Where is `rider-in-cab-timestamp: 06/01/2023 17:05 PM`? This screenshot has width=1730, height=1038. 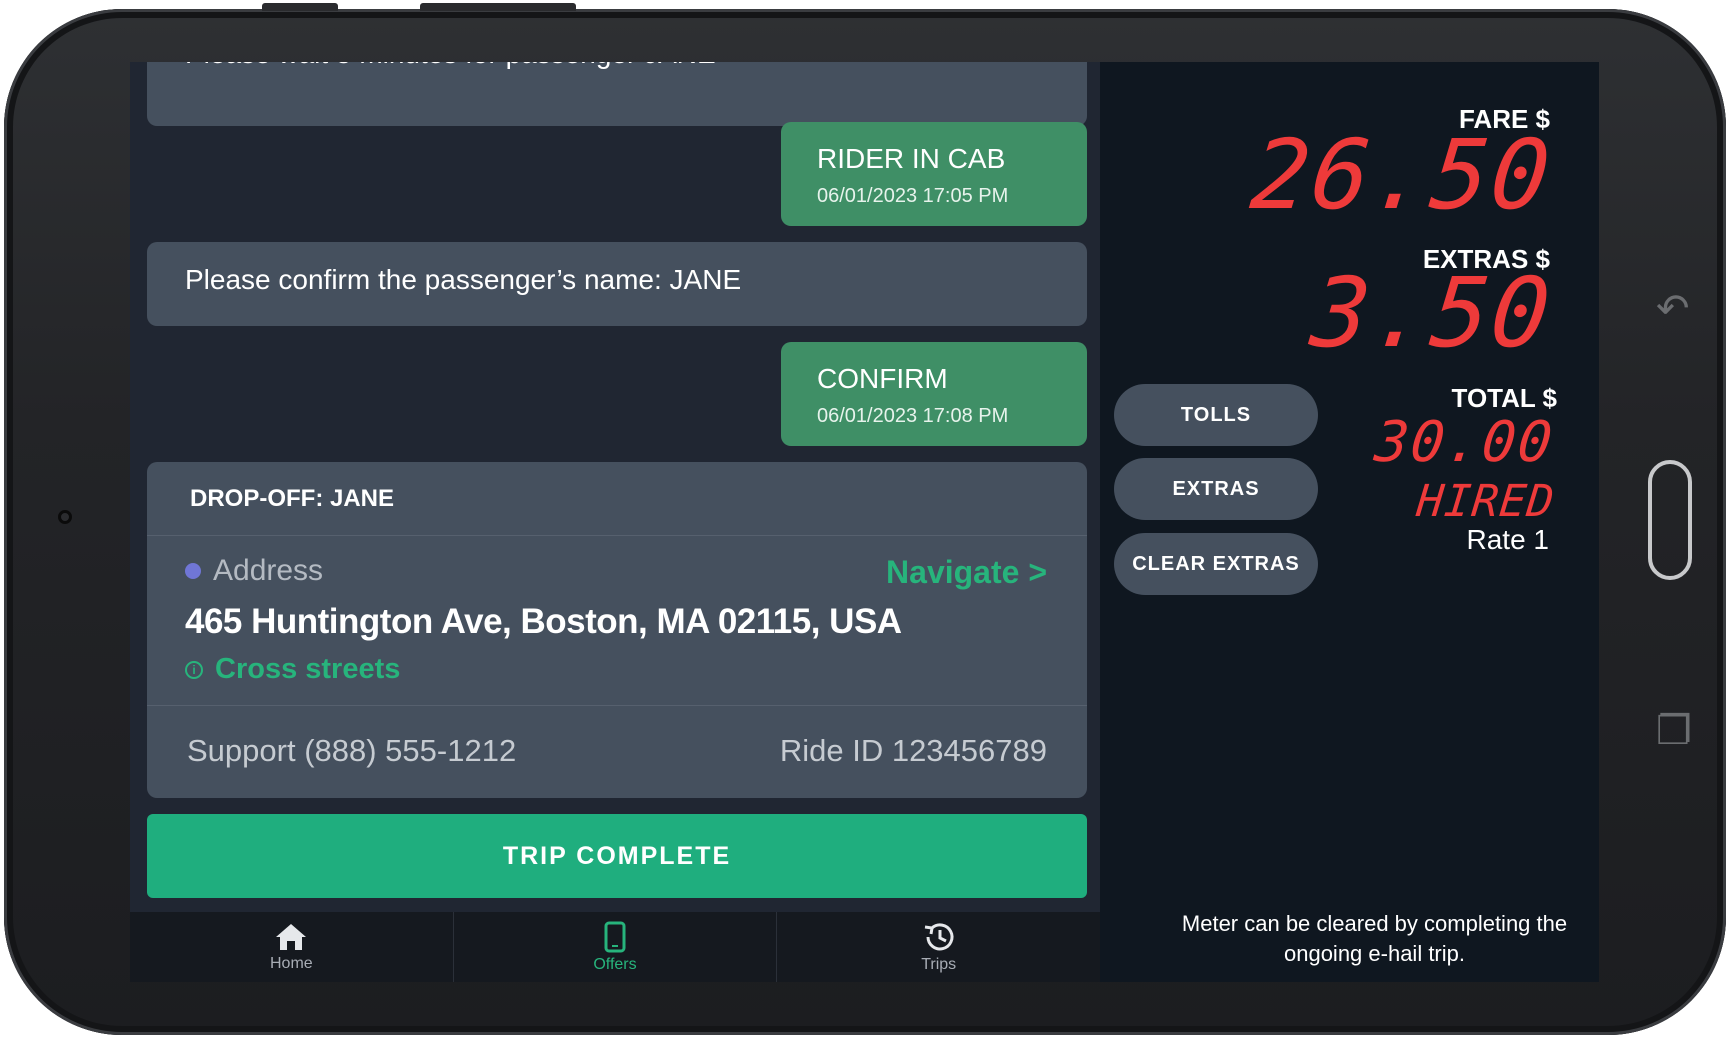
rider-in-cab-timestamp: 06/01/2023 17:05 PM is located at coordinates (913, 196).